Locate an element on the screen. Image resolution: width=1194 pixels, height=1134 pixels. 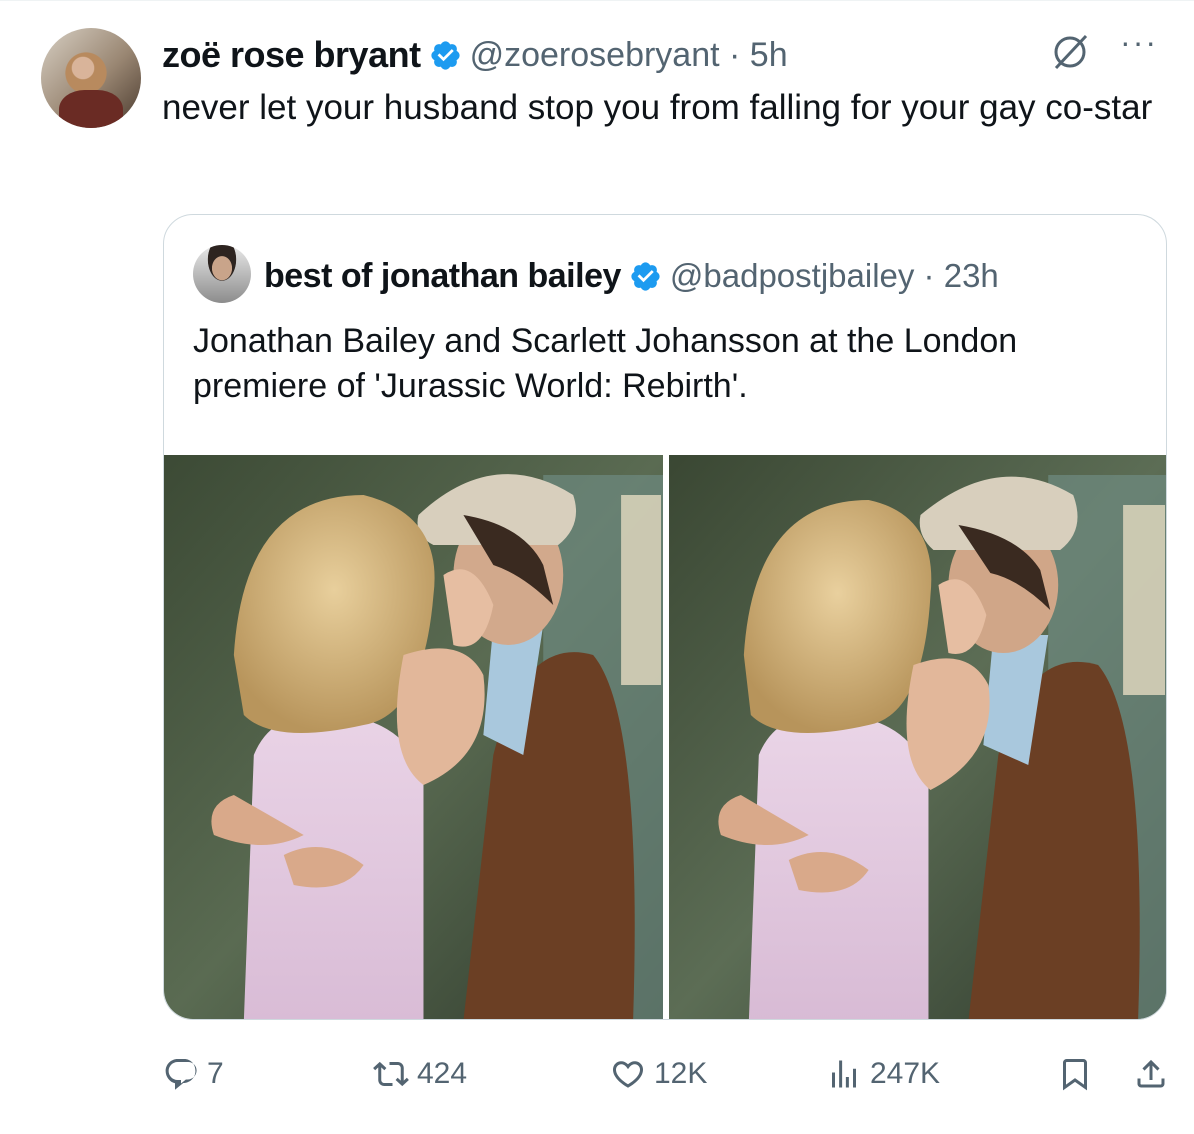
tweet-time: 5h is located at coordinates (769, 55).